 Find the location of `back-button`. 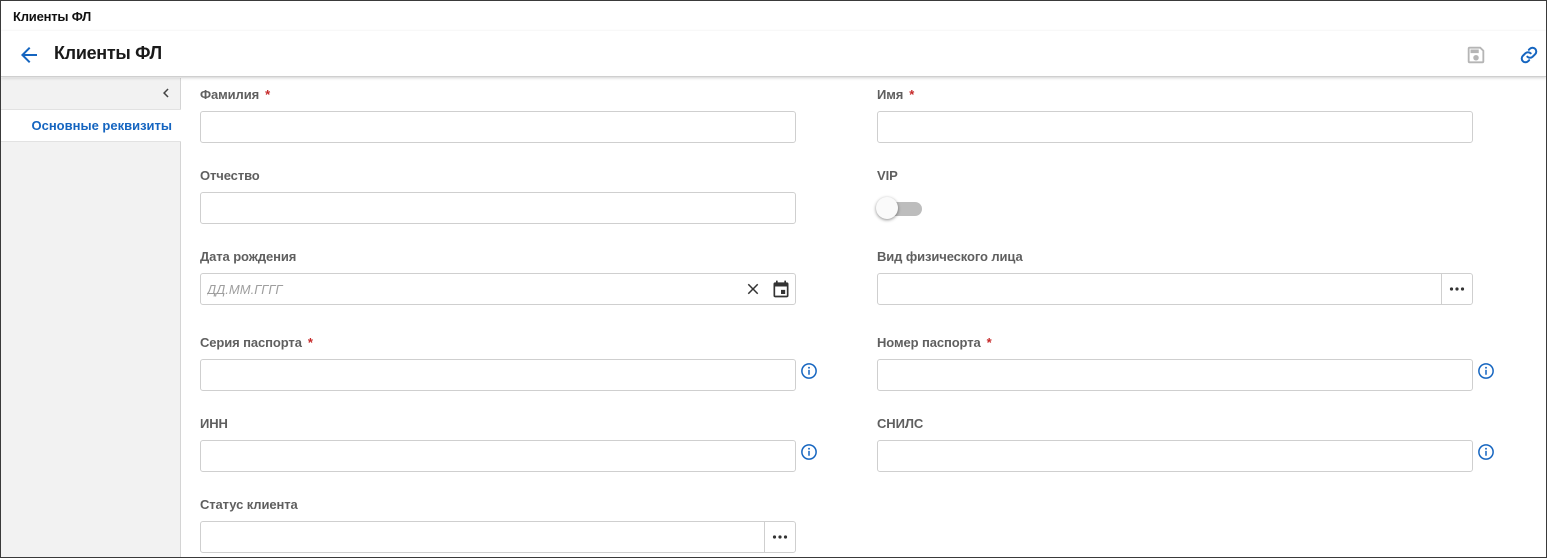

back-button is located at coordinates (29, 55).